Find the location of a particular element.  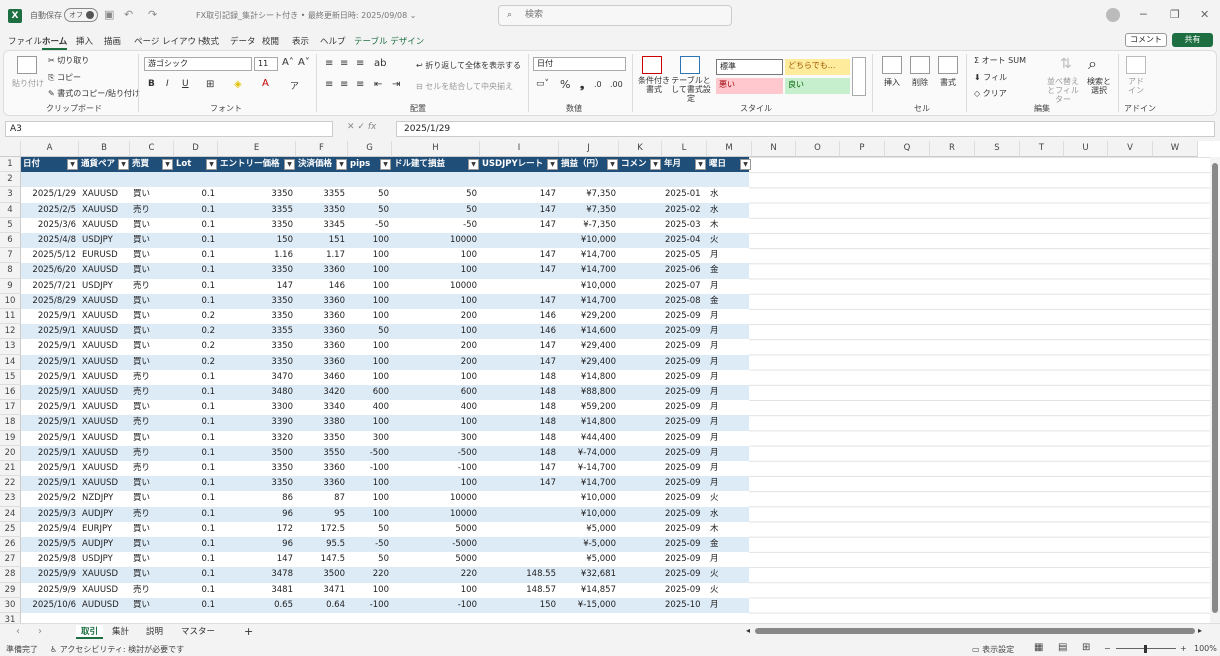

row-header: 8 is located at coordinates (10, 271).